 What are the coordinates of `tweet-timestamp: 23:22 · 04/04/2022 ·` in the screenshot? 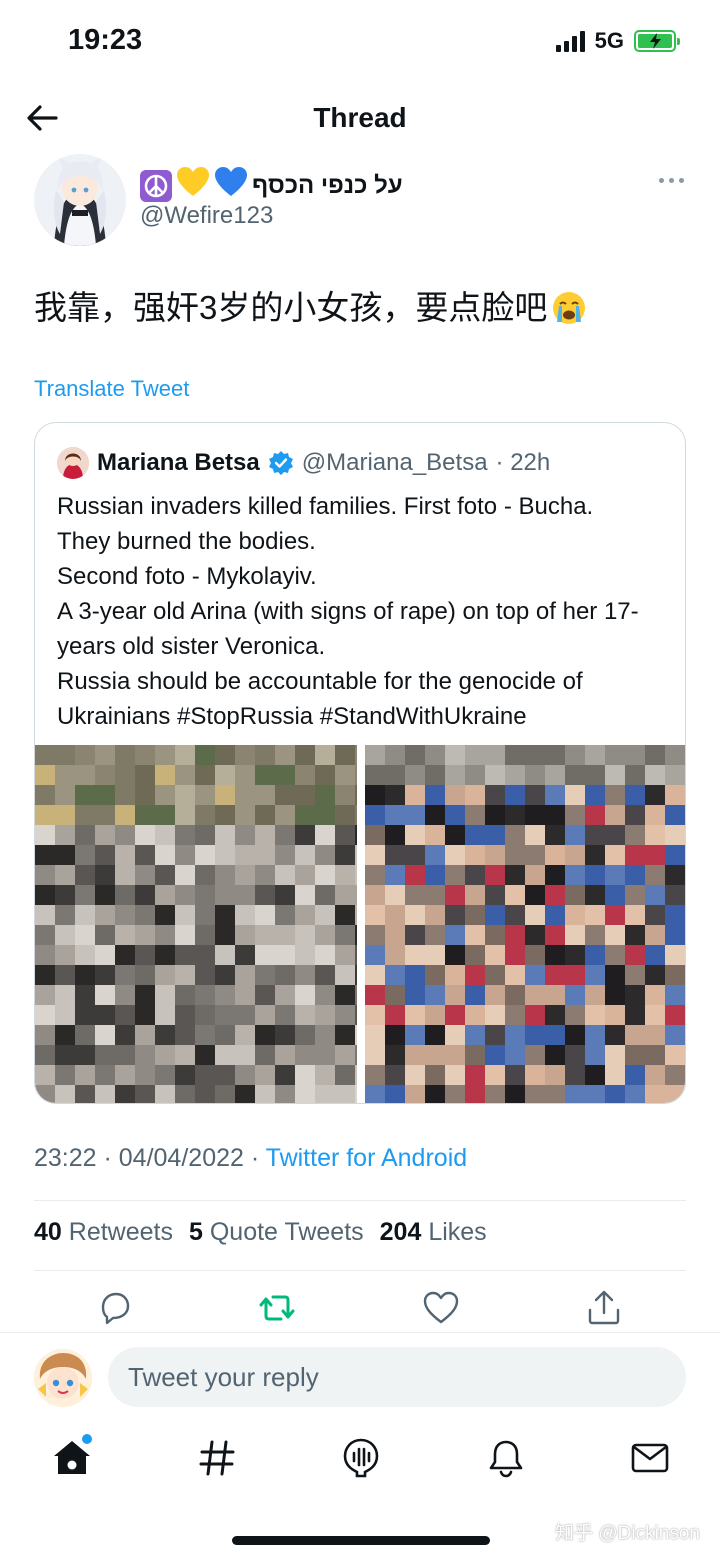 It's located at (150, 1158).